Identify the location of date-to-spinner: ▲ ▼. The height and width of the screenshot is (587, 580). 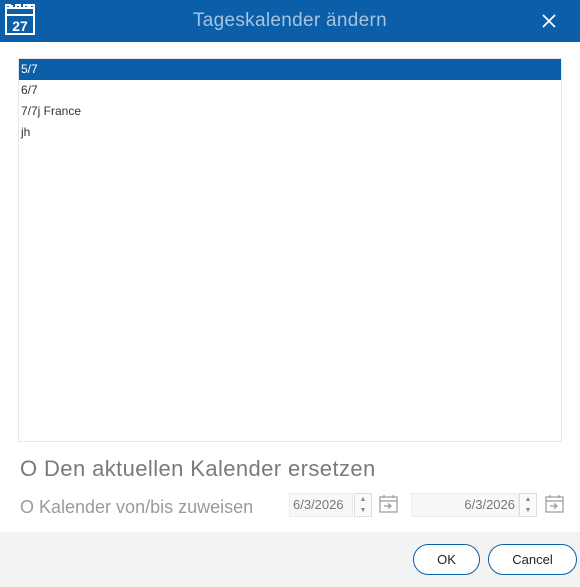
(528, 505).